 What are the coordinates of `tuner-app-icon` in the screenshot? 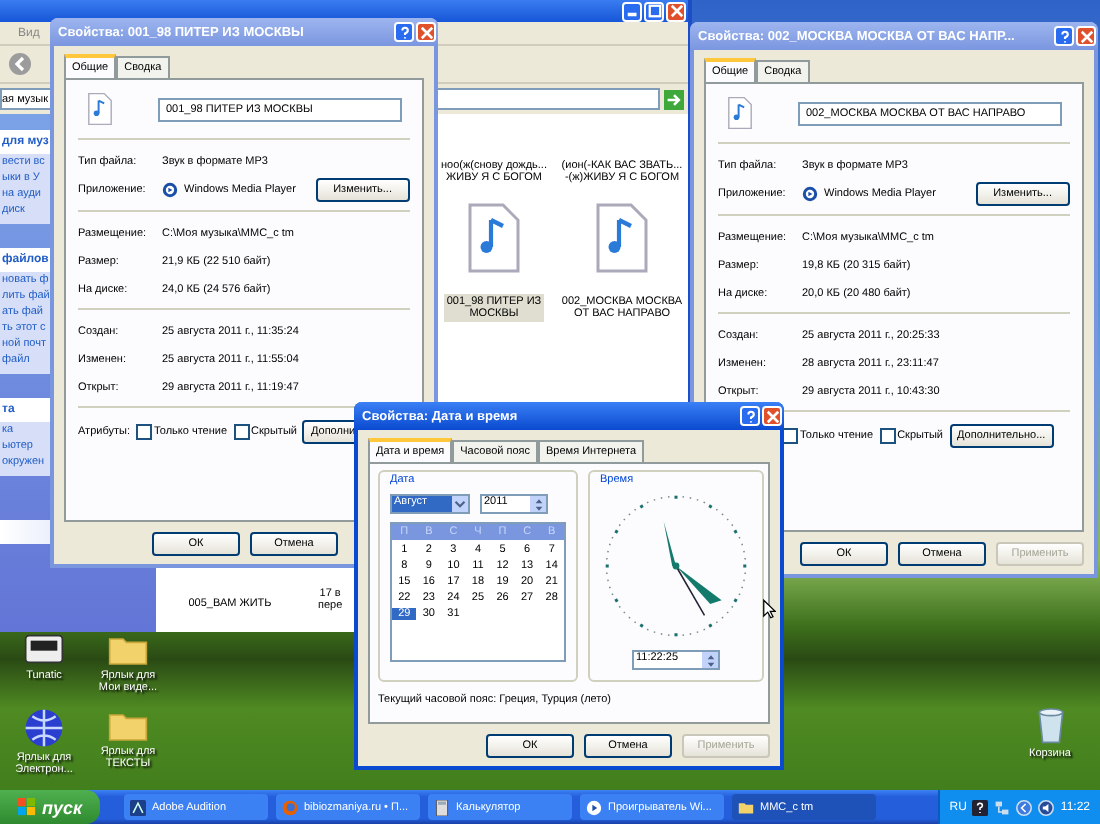 It's located at (44, 649).